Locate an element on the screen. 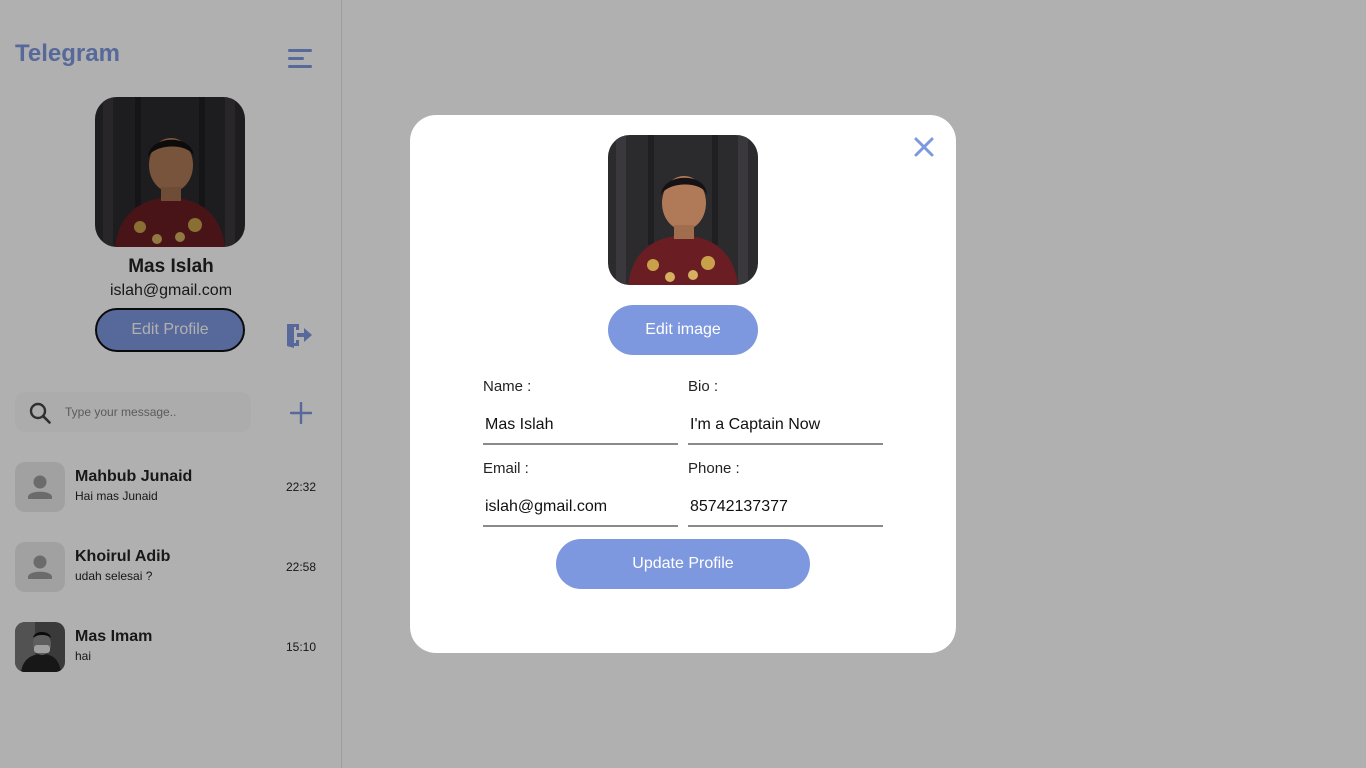 This screenshot has height=768, width=1366. modal-profile-photo is located at coordinates (683, 210).